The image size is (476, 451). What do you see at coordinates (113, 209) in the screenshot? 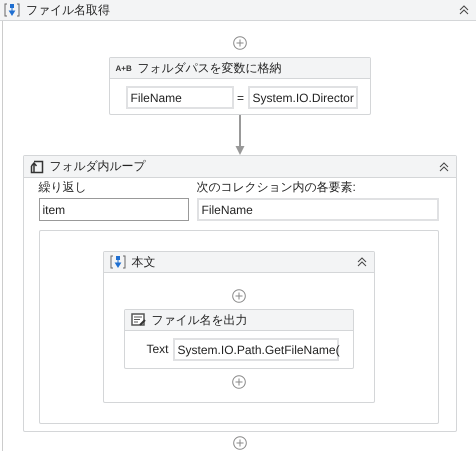
I see `input-field: item` at bounding box center [113, 209].